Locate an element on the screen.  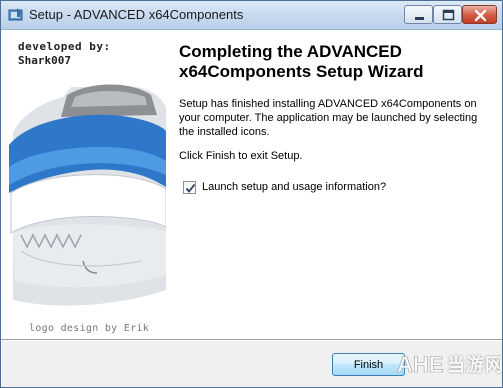
checkmark-icon is located at coordinates (190, 188).